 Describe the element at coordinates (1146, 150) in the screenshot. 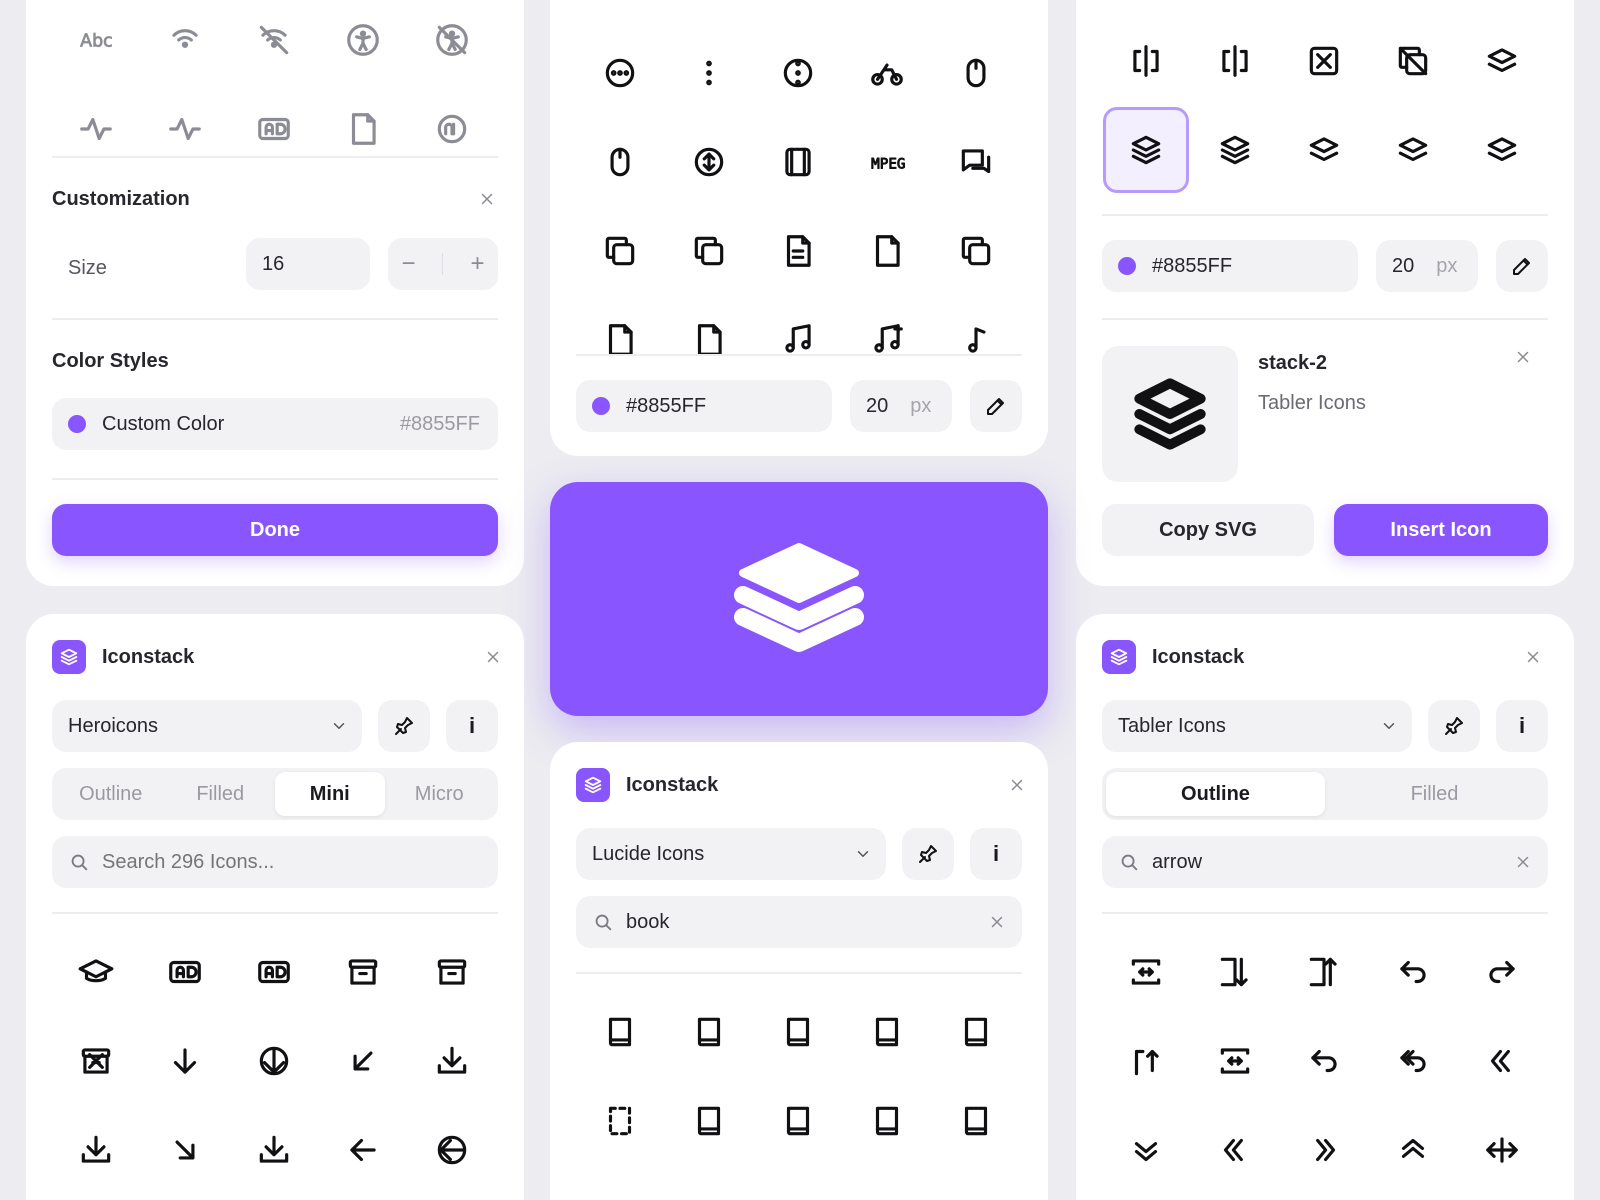

I see `stack-2-icon` at that location.